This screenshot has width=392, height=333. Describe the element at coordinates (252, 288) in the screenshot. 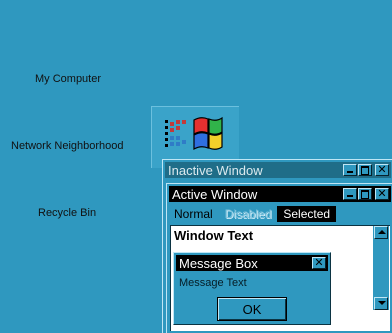

I see `message-box: Message Box ✕ Message Text OK` at that location.